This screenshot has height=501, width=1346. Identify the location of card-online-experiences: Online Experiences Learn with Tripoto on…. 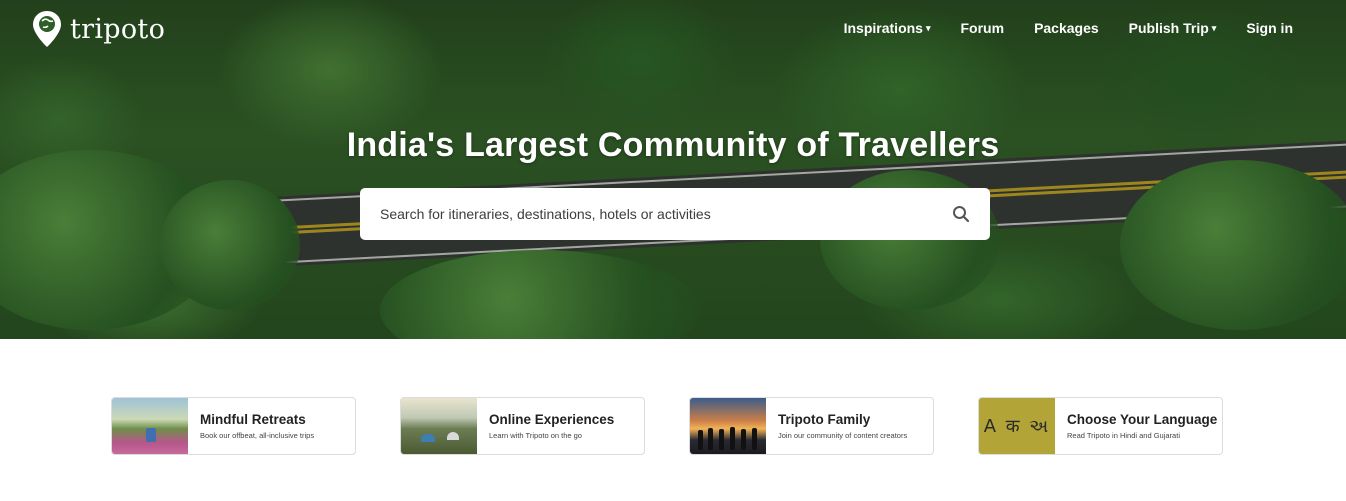
(522, 426).